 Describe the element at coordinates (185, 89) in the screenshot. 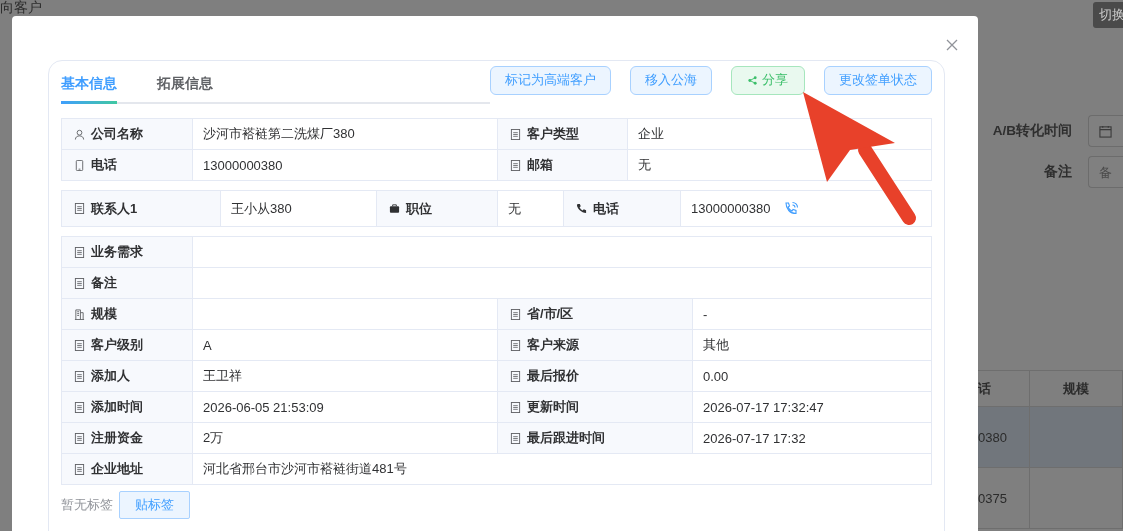

I see `tab: 拓展信息` at that location.